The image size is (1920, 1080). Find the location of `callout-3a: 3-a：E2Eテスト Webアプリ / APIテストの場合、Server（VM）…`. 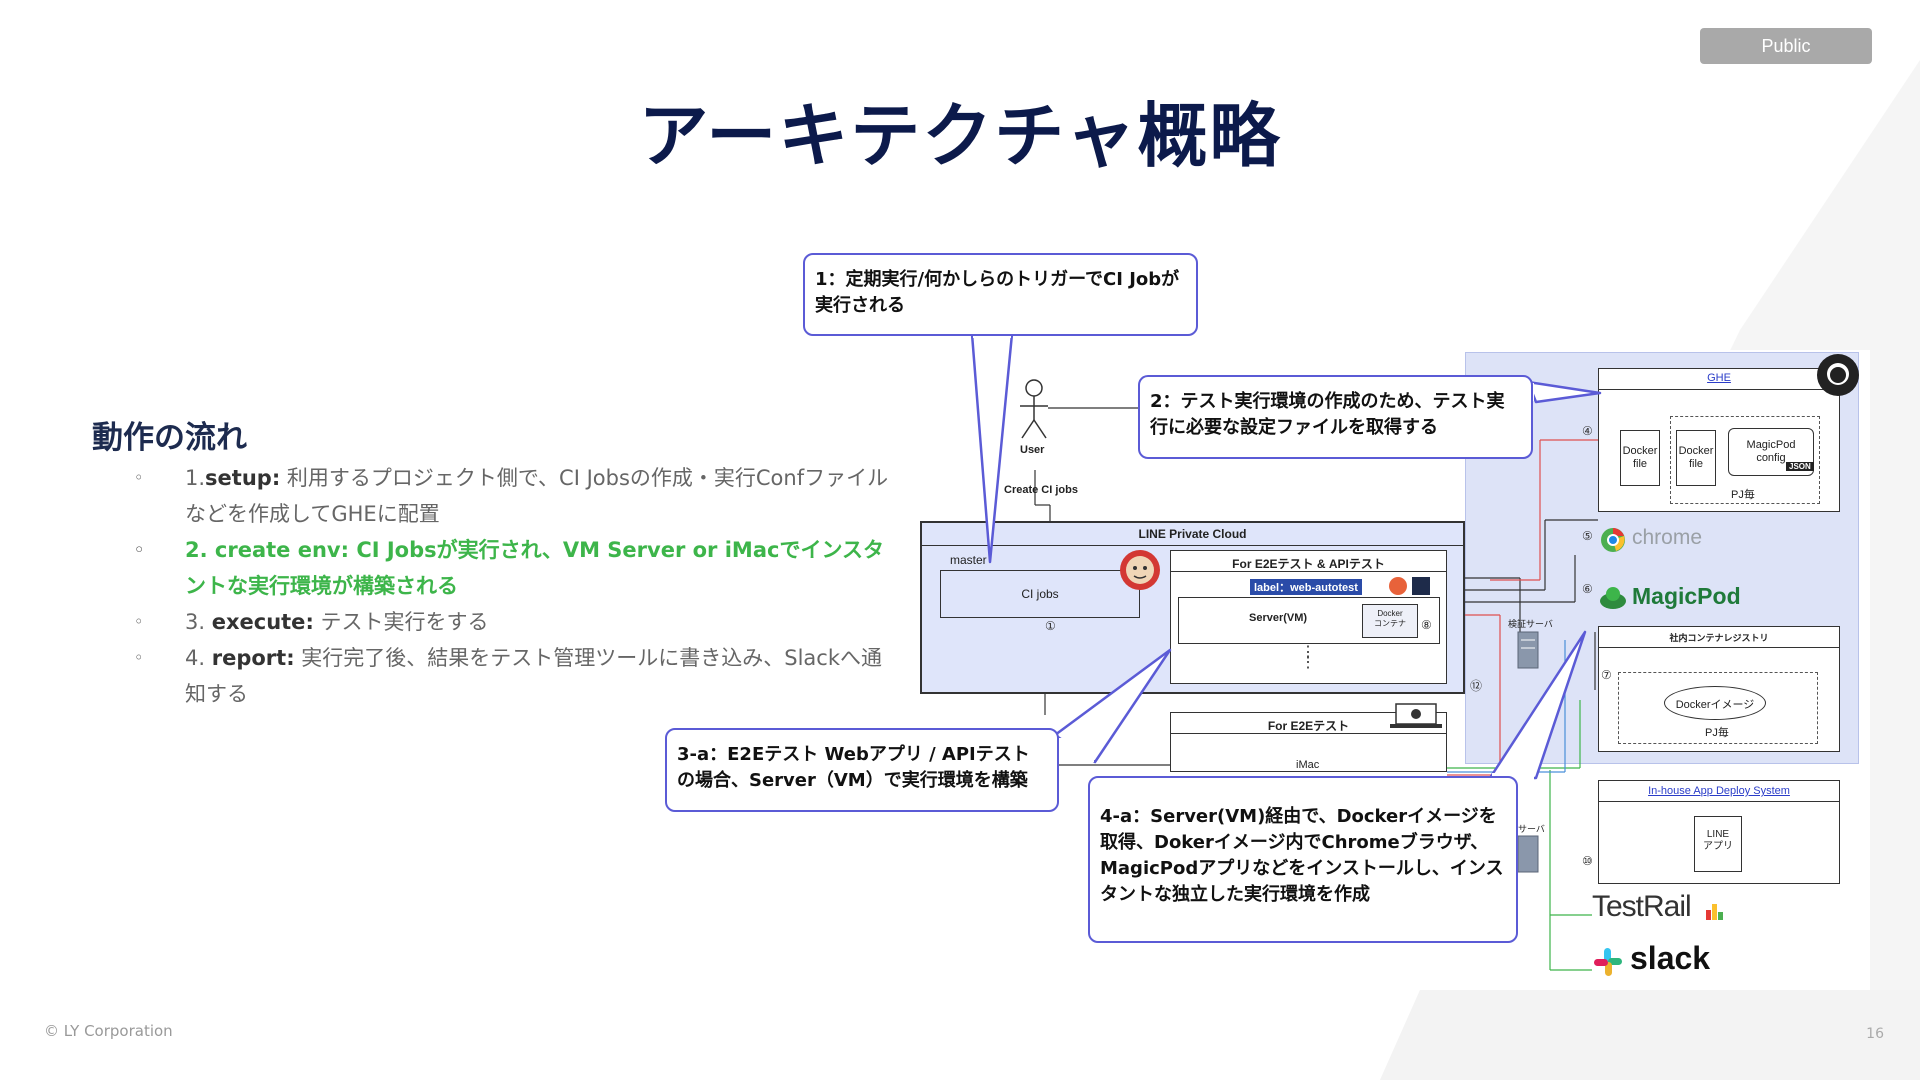

callout-3a: 3-a：E2Eテスト Webアプリ / APIテストの場合、Server（VM）… is located at coordinates (862, 770).